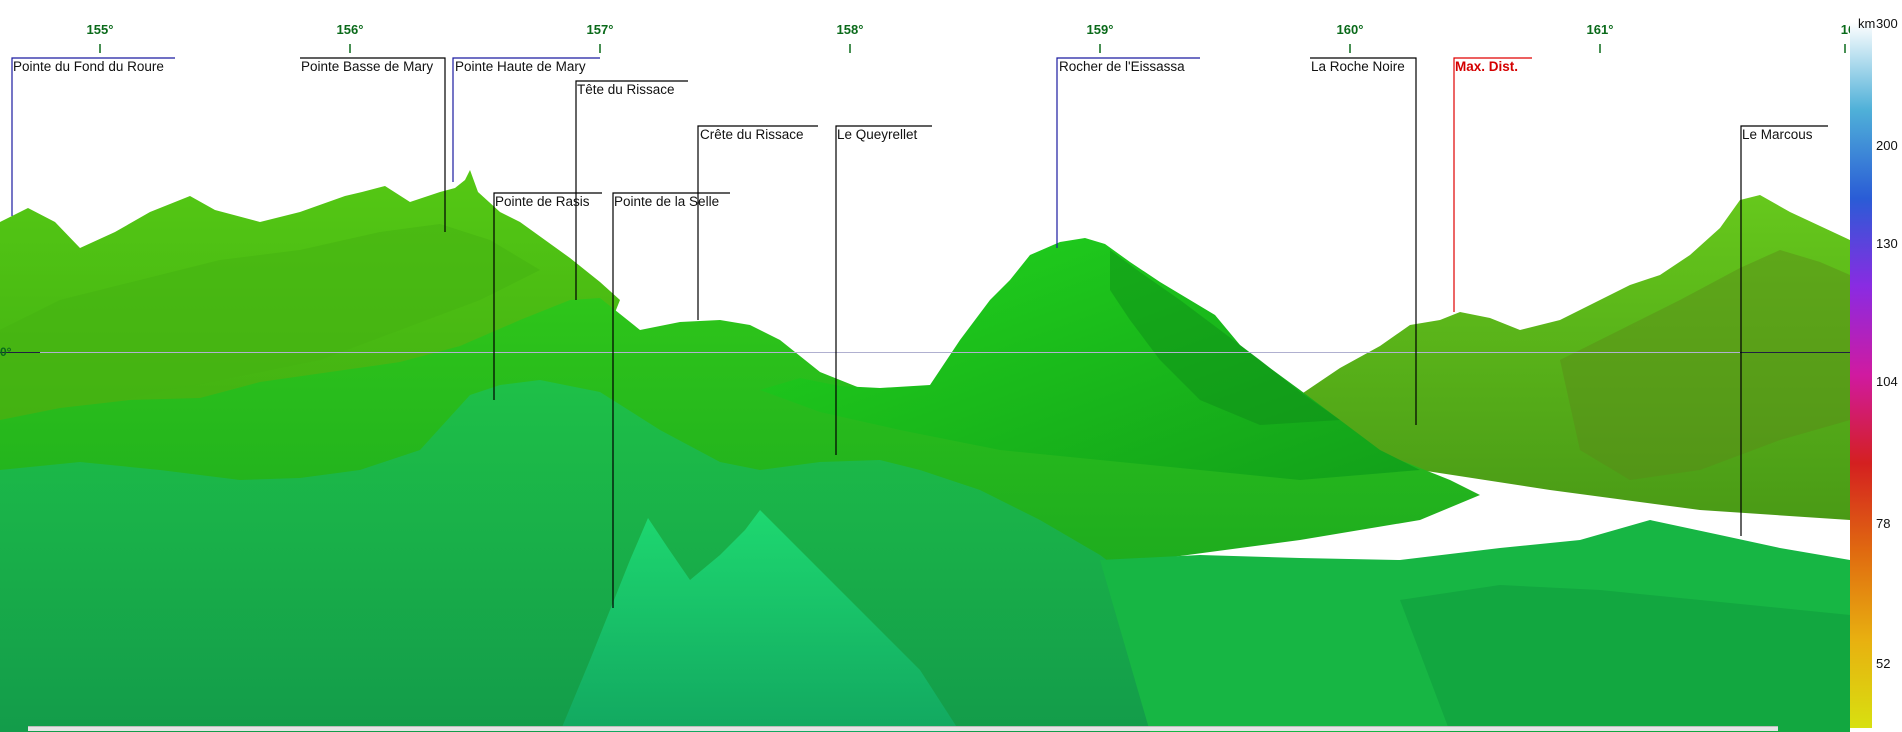 This screenshot has width=1902, height=732. I want to click on legend-value: 78, so click(1883, 523).